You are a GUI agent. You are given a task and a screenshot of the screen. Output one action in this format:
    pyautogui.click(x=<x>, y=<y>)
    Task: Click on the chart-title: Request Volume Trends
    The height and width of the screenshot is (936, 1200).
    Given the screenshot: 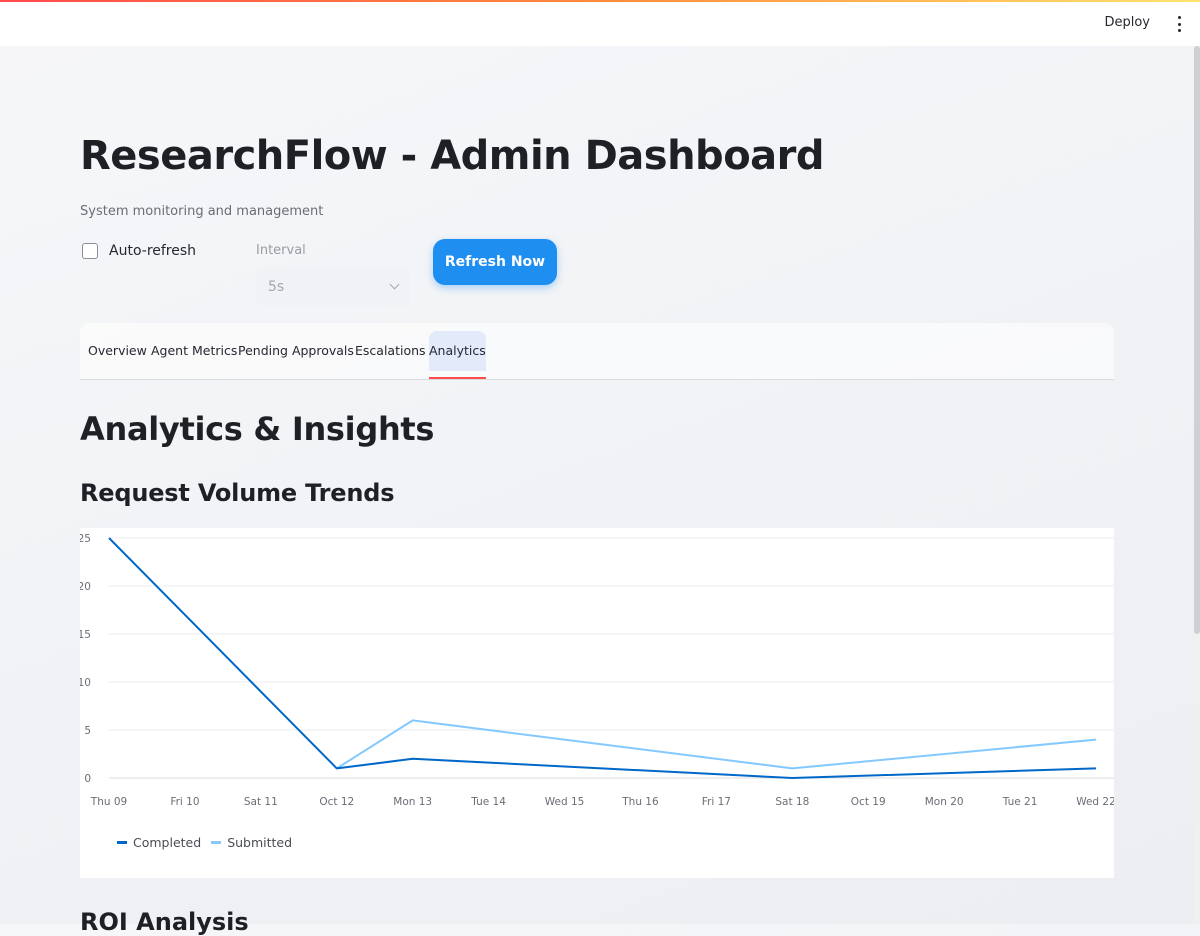 What is the action you would take?
    pyautogui.click(x=237, y=493)
    